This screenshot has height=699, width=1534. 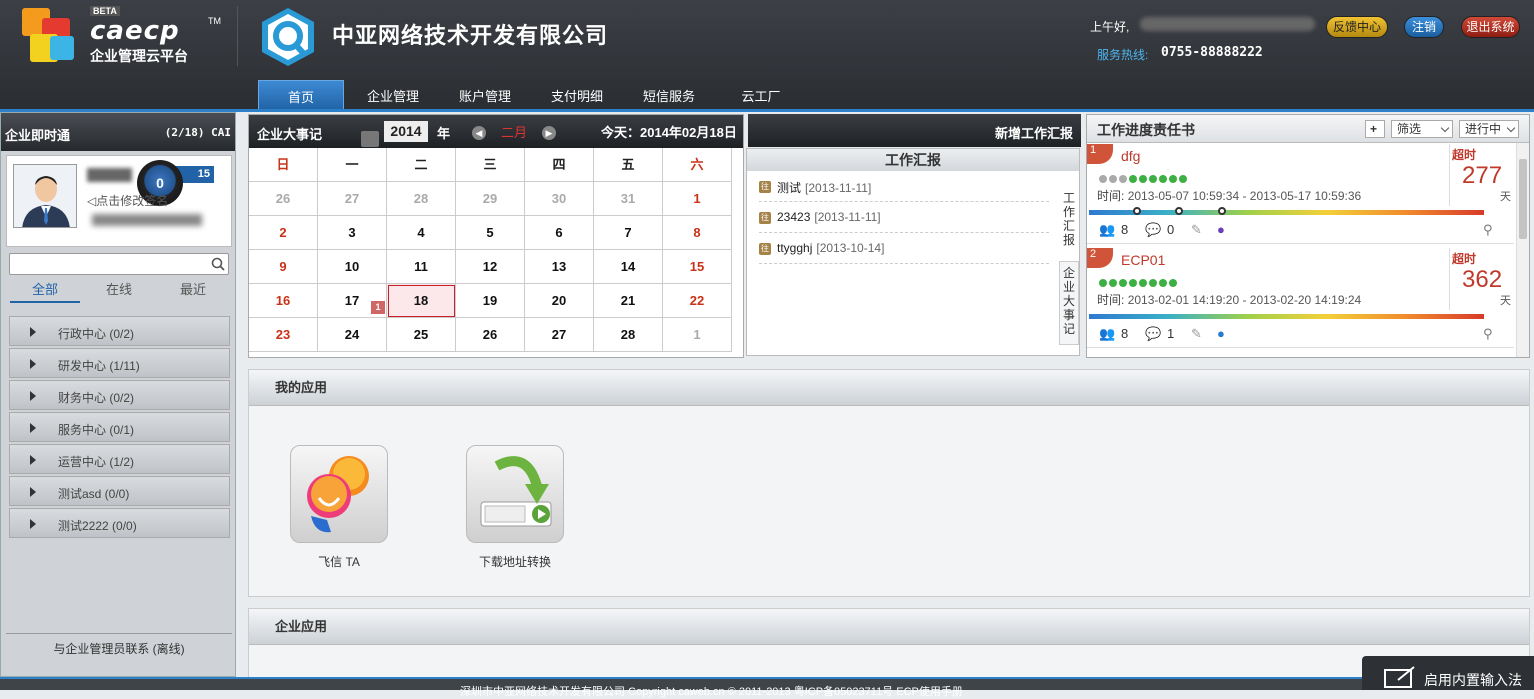 What do you see at coordinates (339, 494) in the screenshot?
I see `fetion-icon` at bounding box center [339, 494].